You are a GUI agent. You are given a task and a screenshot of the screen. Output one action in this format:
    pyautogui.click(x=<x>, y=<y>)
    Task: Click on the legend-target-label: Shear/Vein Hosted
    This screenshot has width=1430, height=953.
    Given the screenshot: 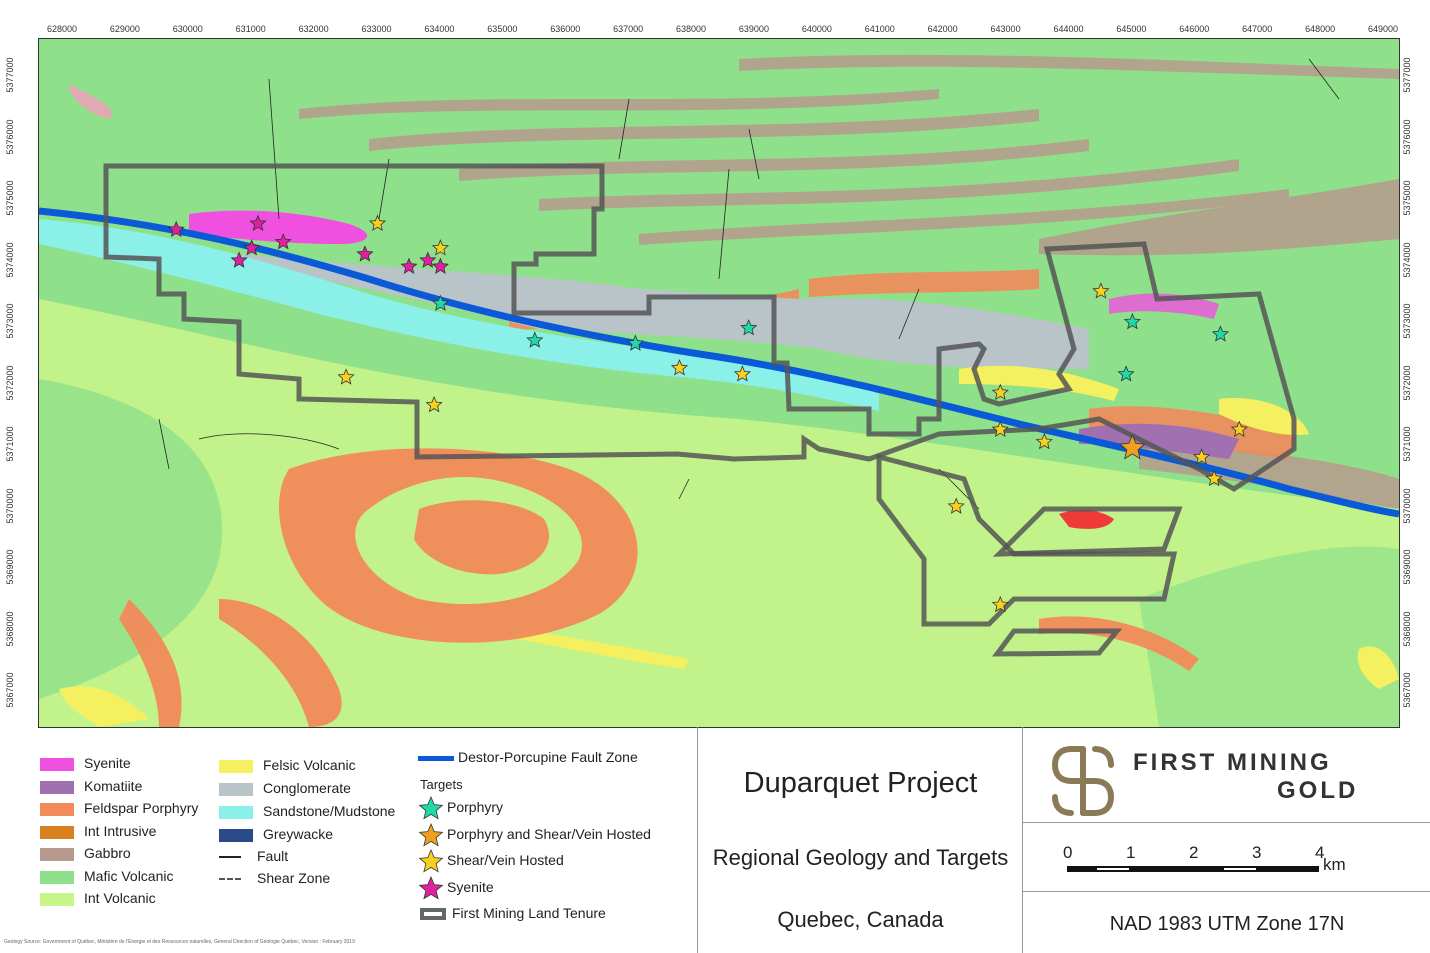 What is the action you would take?
    pyautogui.click(x=505, y=860)
    